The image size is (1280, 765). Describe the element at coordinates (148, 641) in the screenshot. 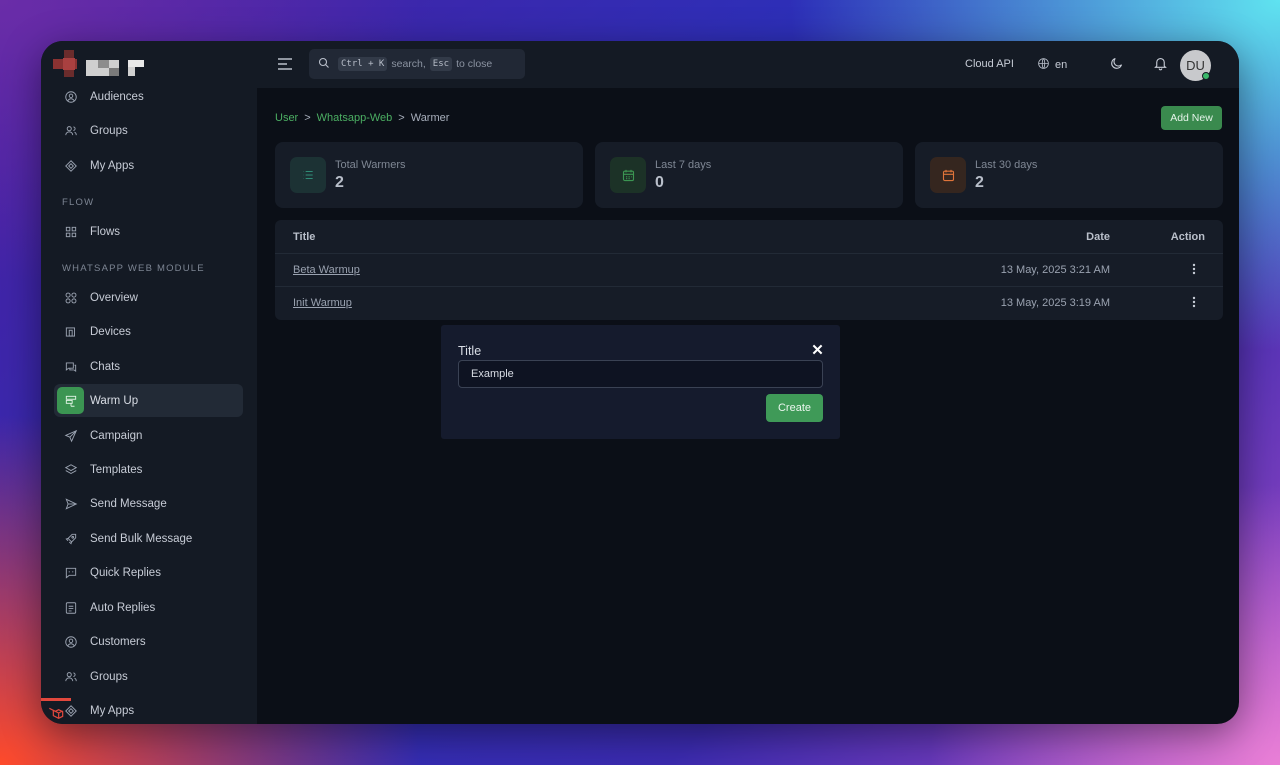

I see `sidebar-item-customers: Customers` at that location.